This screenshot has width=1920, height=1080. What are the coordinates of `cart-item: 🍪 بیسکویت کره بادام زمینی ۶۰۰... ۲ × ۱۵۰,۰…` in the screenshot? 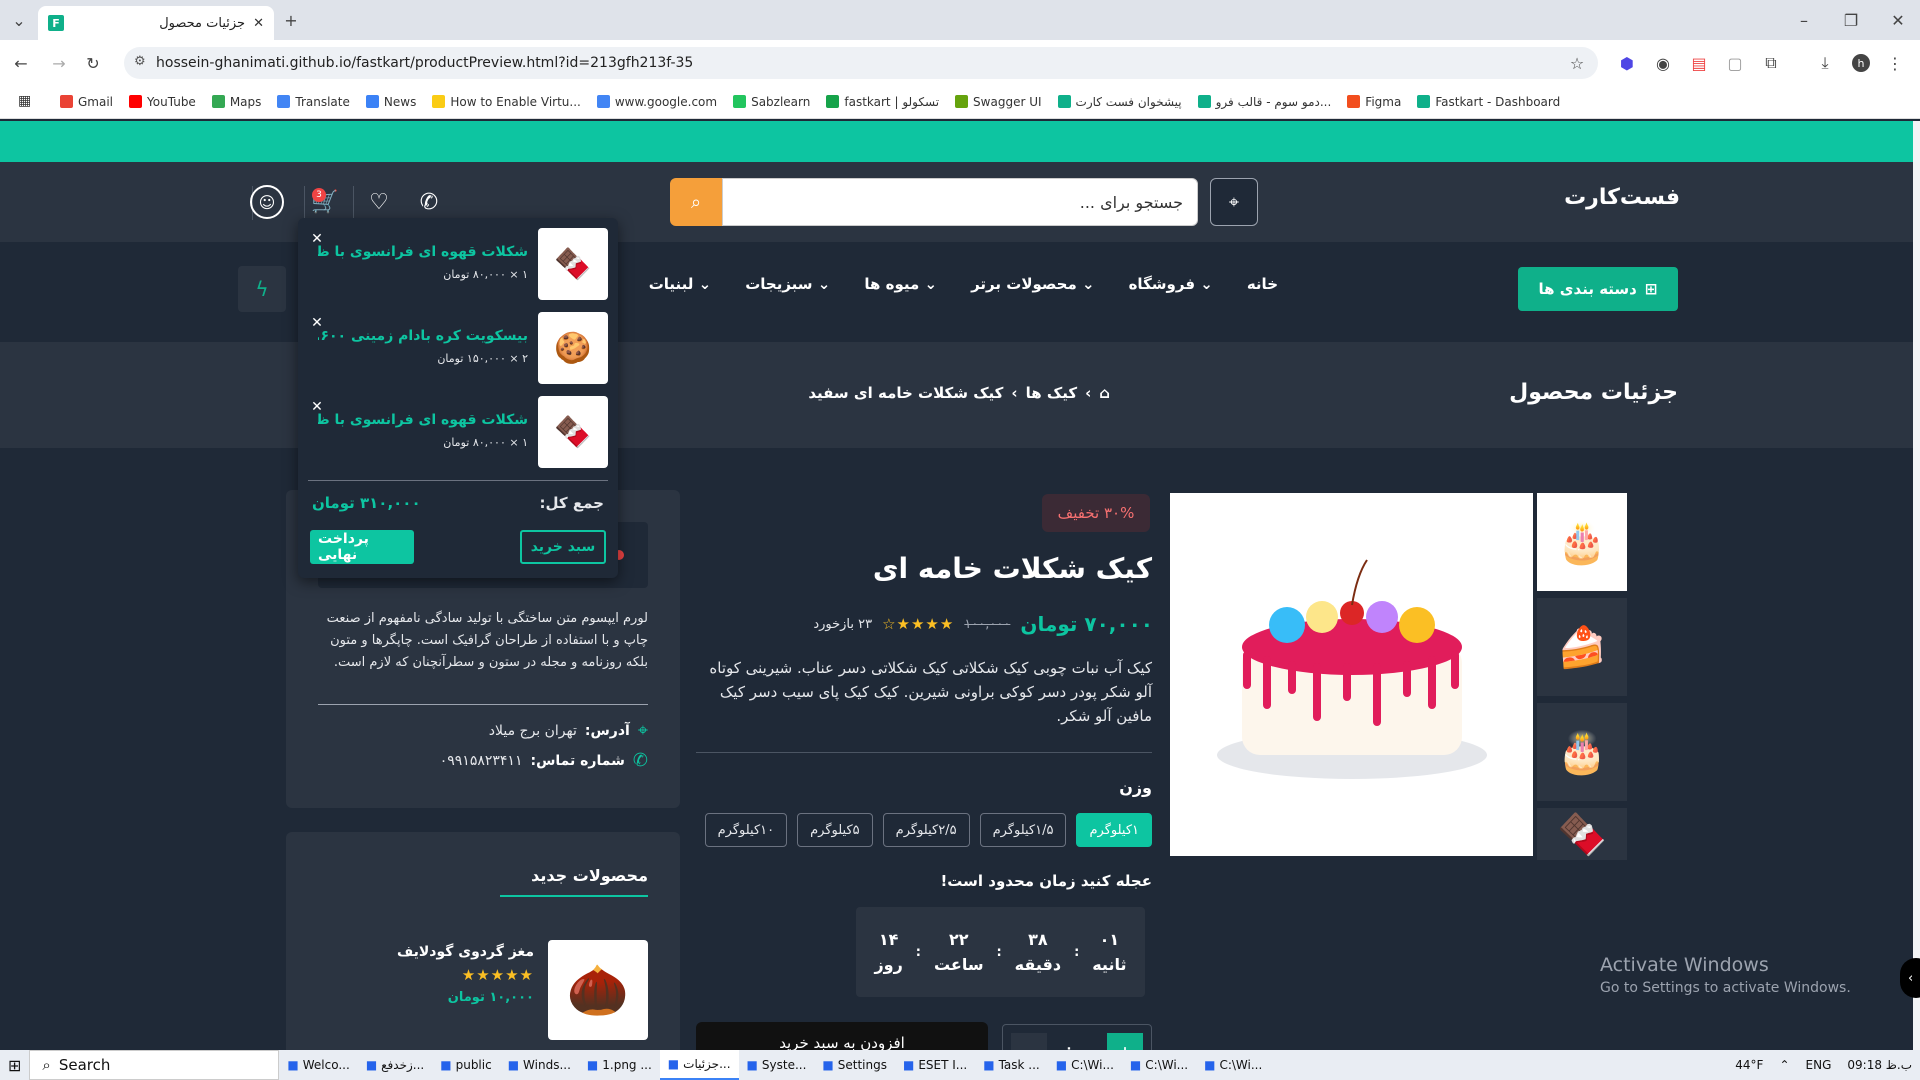 It's located at (458, 349).